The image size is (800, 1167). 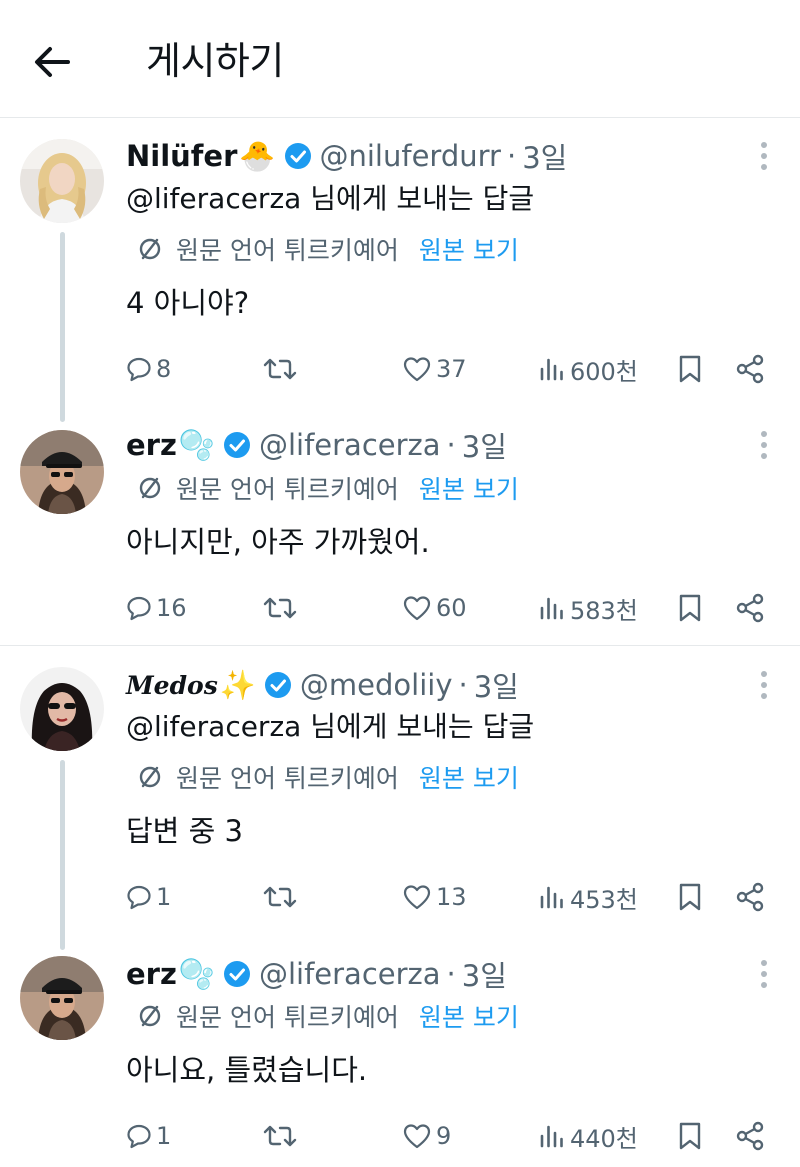 What do you see at coordinates (164, 897) in the screenshot?
I see `reply-count: 1` at bounding box center [164, 897].